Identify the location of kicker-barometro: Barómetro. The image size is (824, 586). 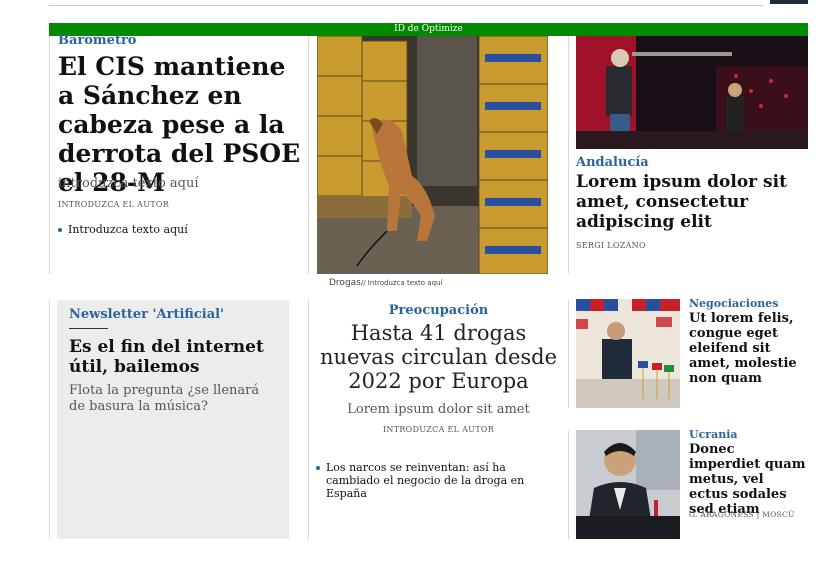
(97, 40).